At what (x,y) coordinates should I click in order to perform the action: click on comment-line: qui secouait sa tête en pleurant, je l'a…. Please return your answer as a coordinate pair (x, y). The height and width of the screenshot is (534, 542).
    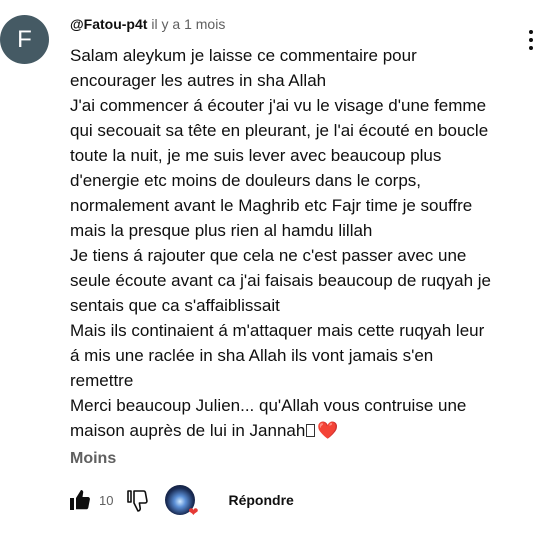
    Looking at the image, I should click on (279, 130).